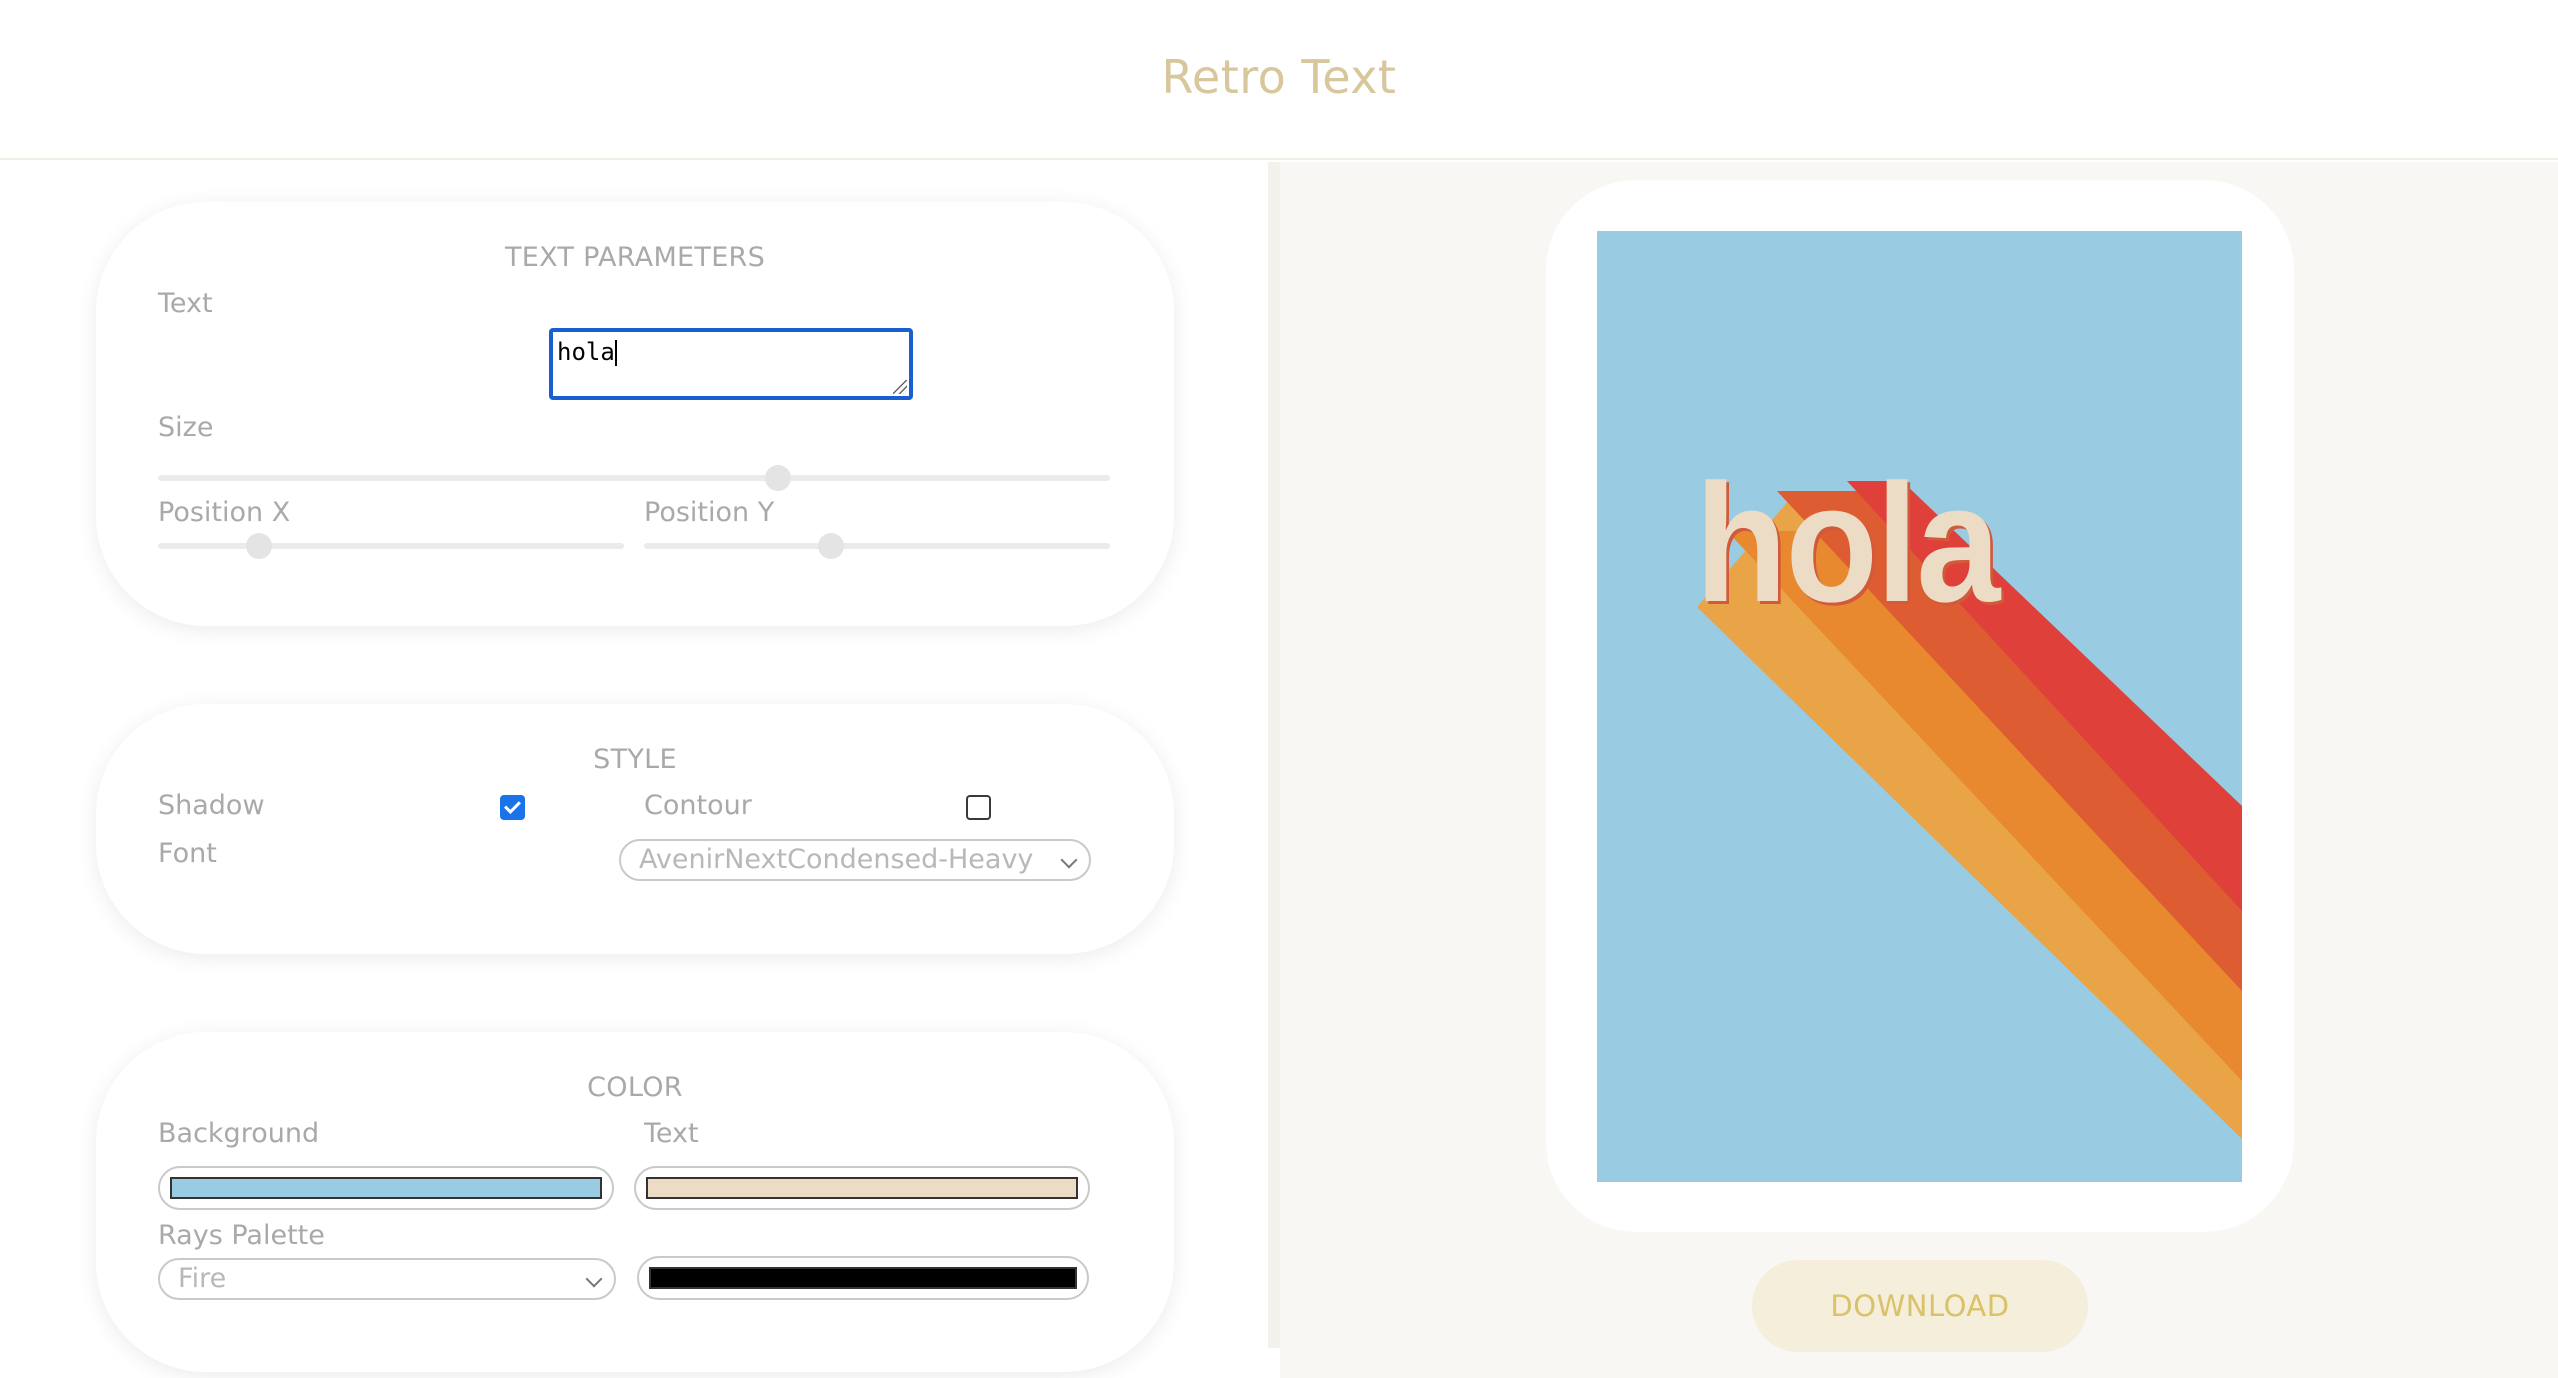 This screenshot has height=1378, width=2558. Describe the element at coordinates (241, 1235) in the screenshot. I see `rays-palette-label: Rays Palette` at that location.